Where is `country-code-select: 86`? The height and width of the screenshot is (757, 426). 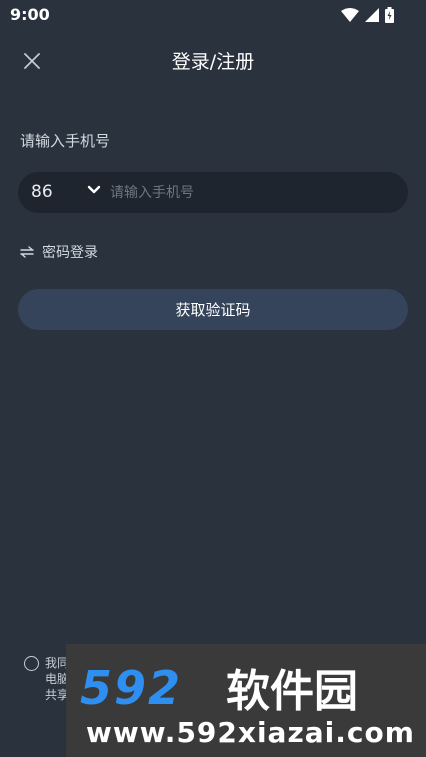 country-code-select: 86 is located at coordinates (42, 192).